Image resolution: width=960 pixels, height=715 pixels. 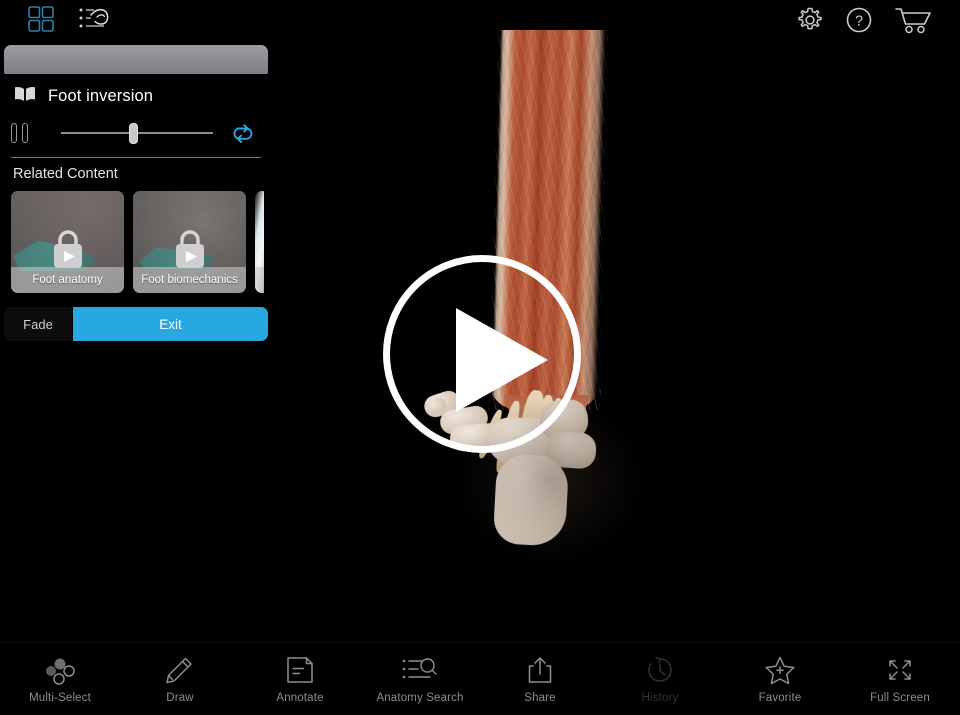 I want to click on play-triangle-icon, so click(x=502, y=360).